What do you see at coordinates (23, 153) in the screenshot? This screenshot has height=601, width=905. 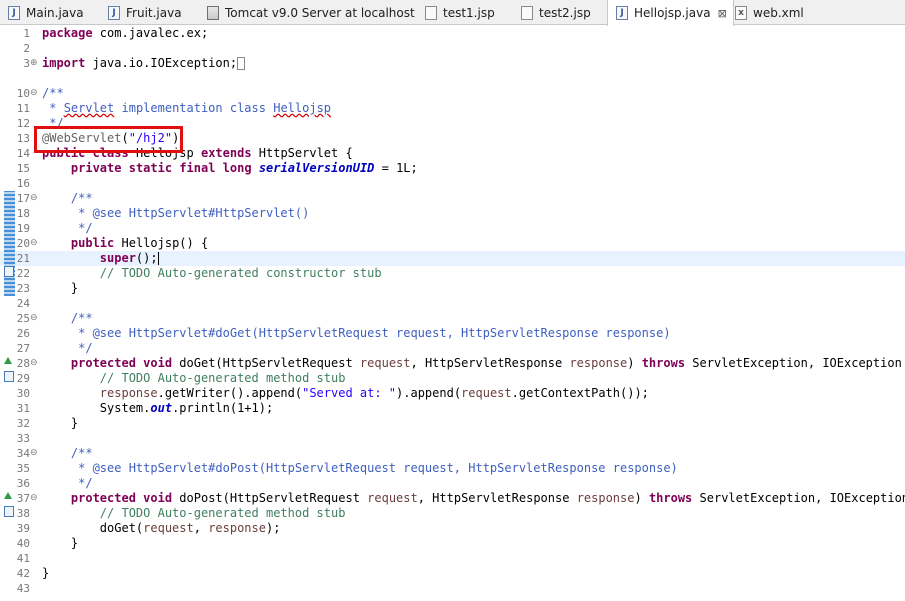 I see `line-number: 14` at bounding box center [23, 153].